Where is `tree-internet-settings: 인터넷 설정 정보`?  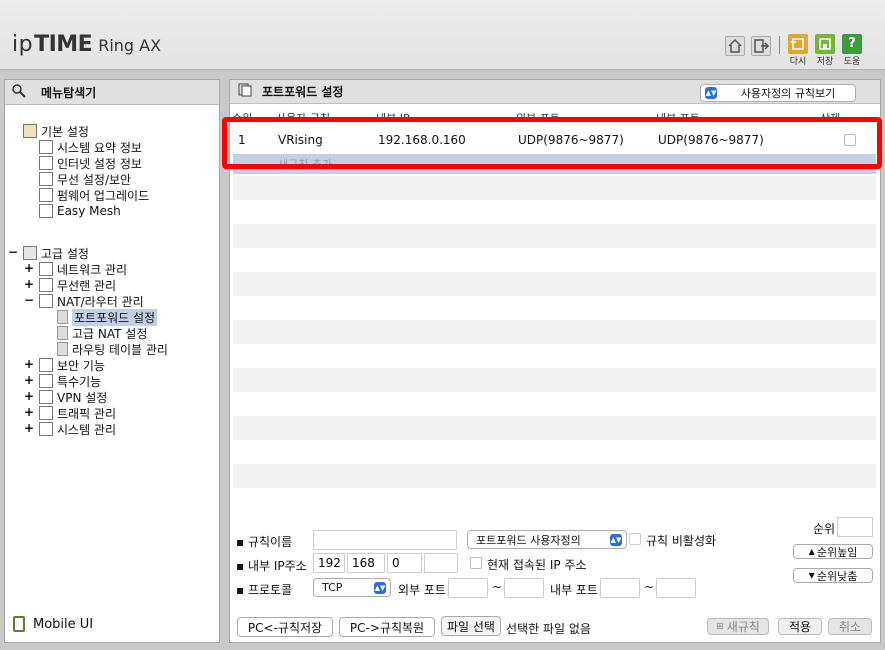 tree-internet-settings: 인터넷 설정 정보 is located at coordinates (90, 163).